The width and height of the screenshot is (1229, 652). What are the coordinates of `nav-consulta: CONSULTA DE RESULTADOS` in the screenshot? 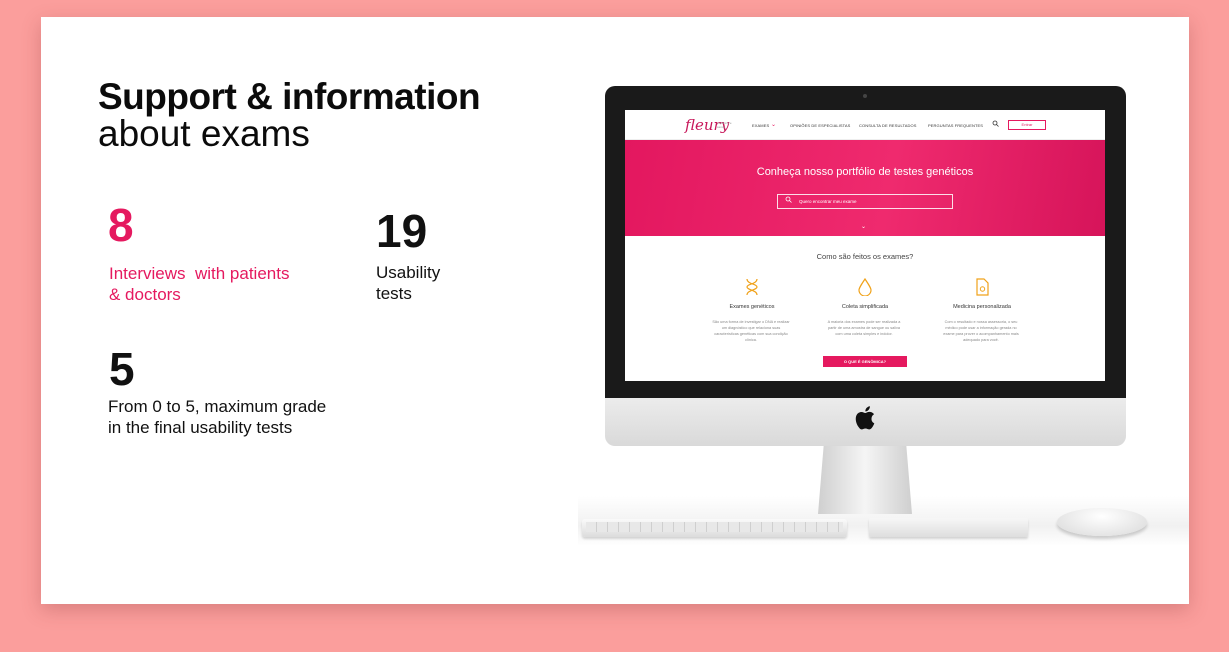 It's located at (887, 125).